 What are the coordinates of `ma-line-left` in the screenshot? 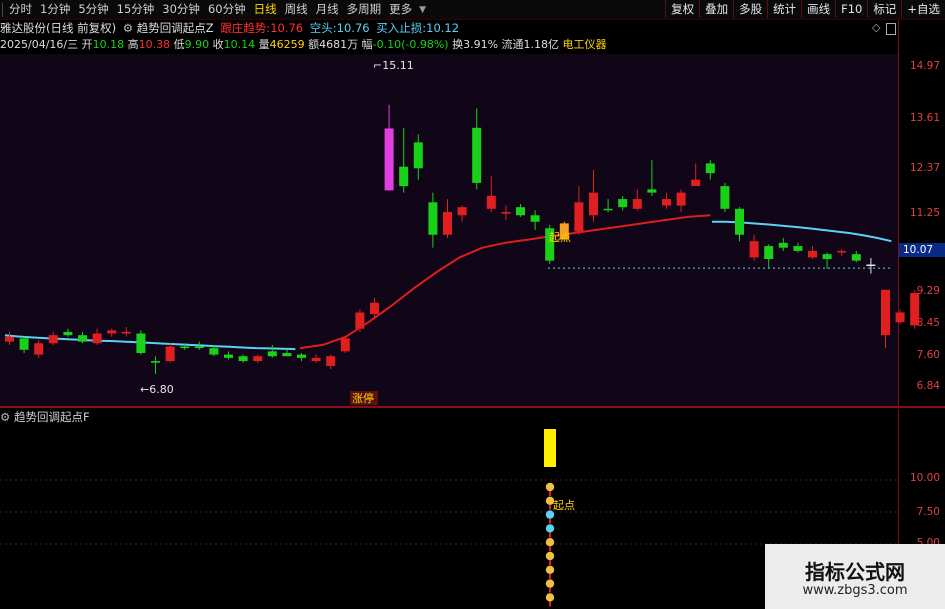 It's located at (150, 342).